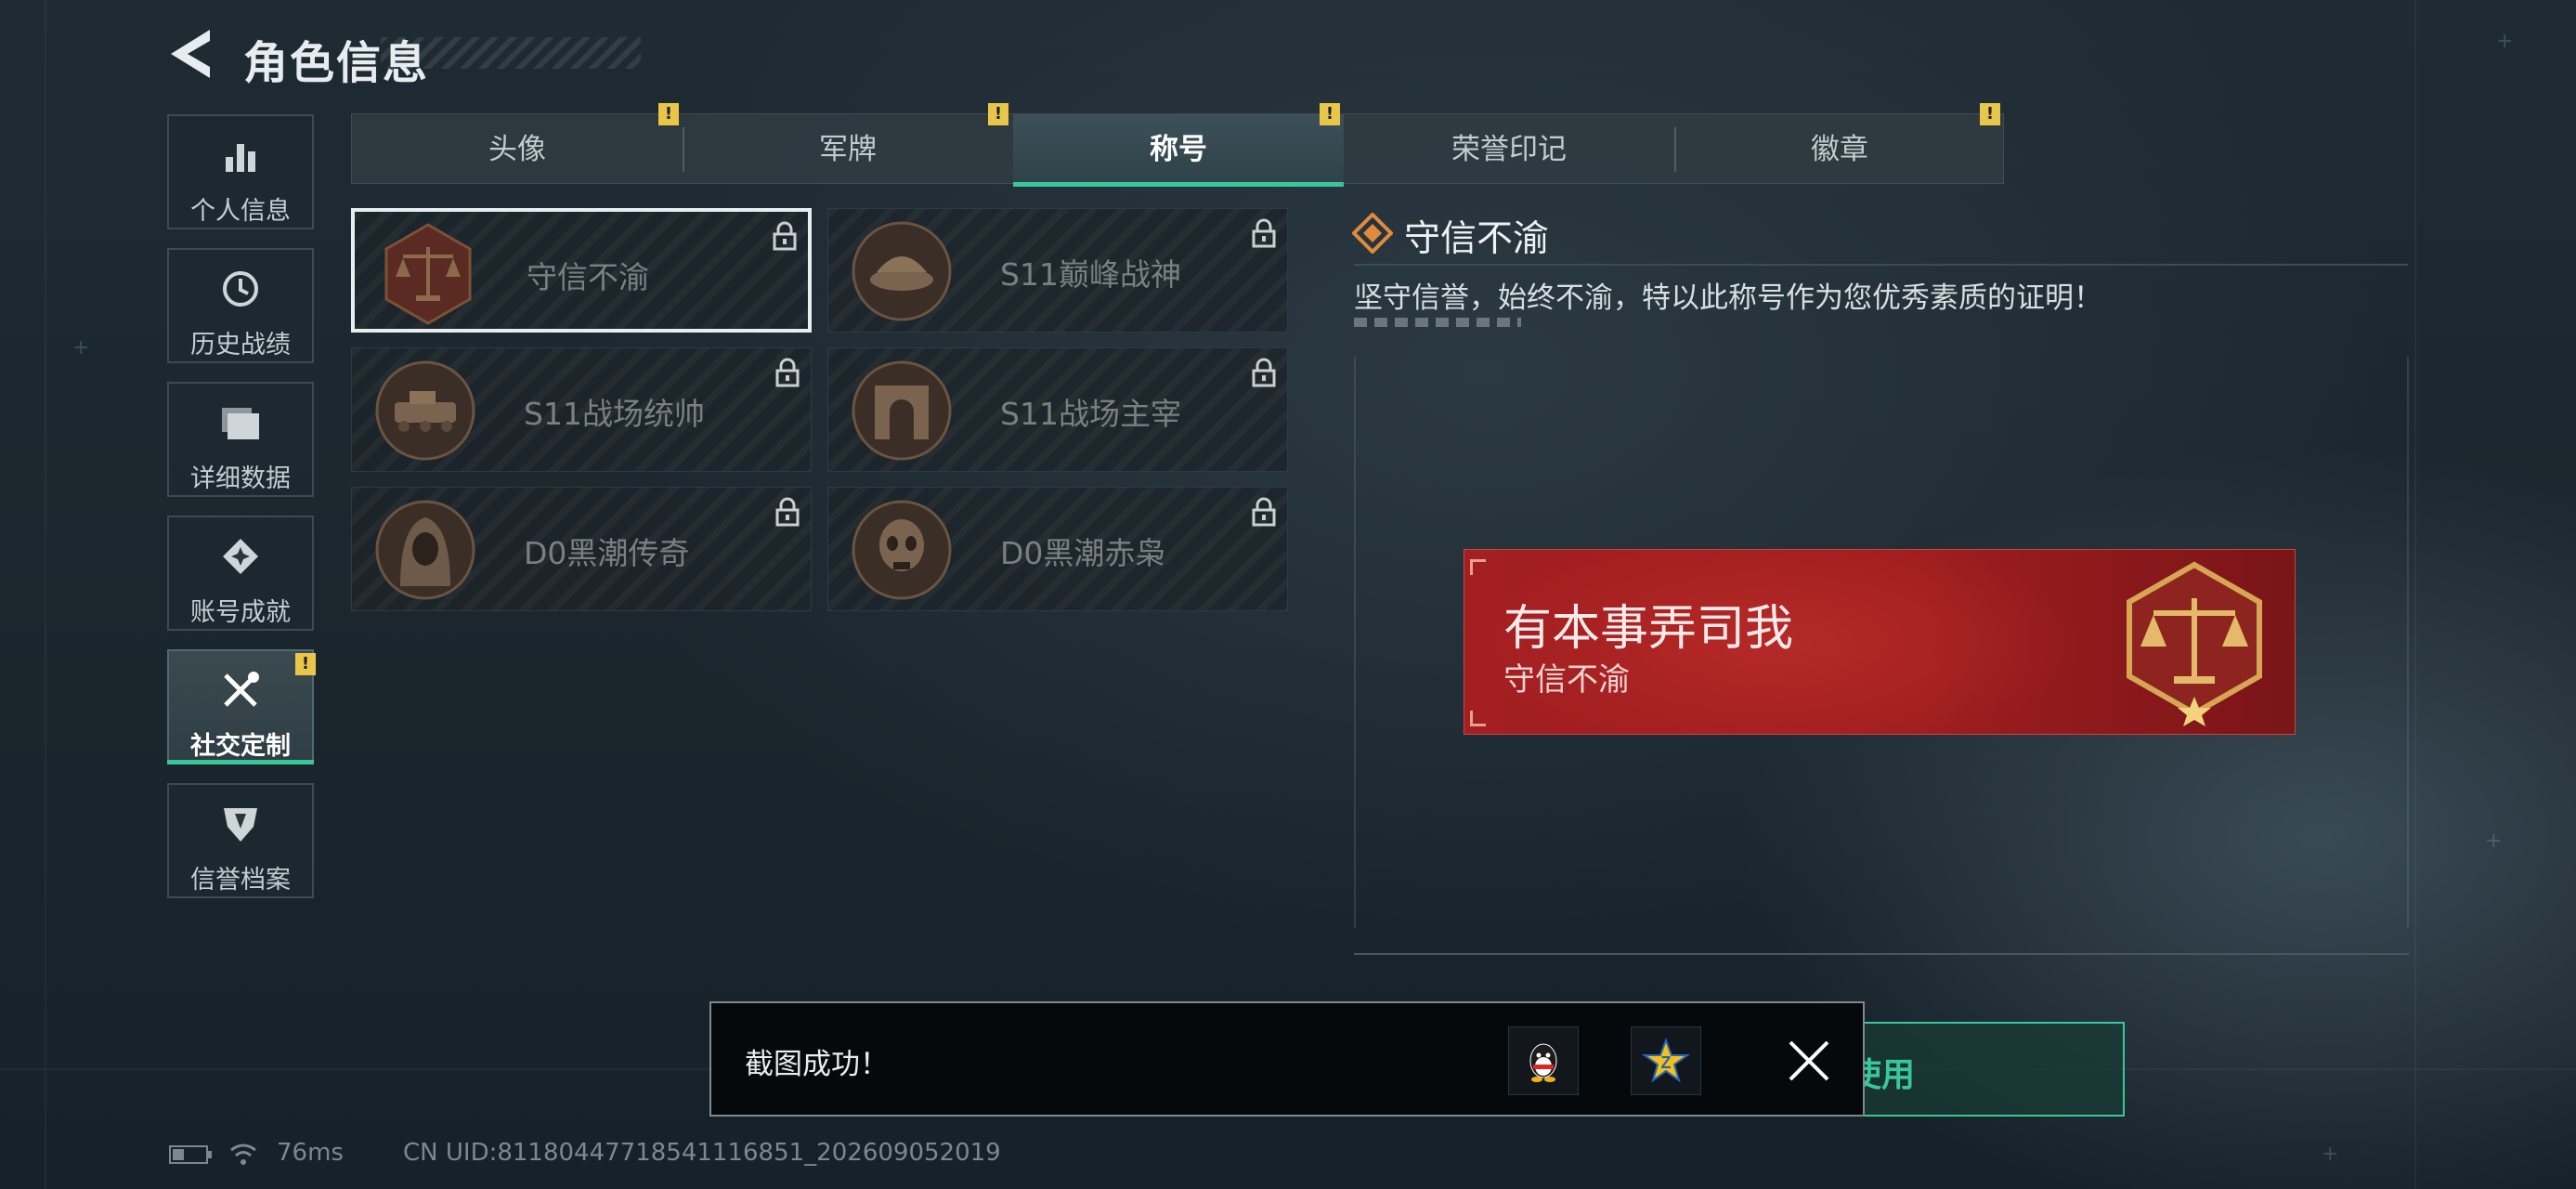 The height and width of the screenshot is (1189, 2576). I want to click on tab-badge: 徽章, so click(1840, 149).